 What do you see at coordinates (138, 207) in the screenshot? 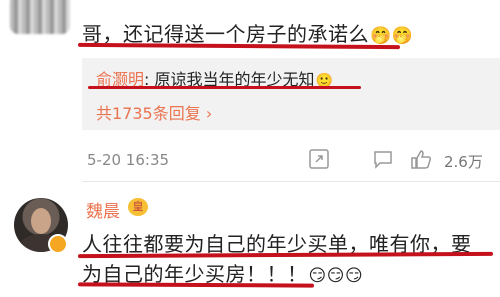
I see `crown-badge-icon: 皇` at bounding box center [138, 207].